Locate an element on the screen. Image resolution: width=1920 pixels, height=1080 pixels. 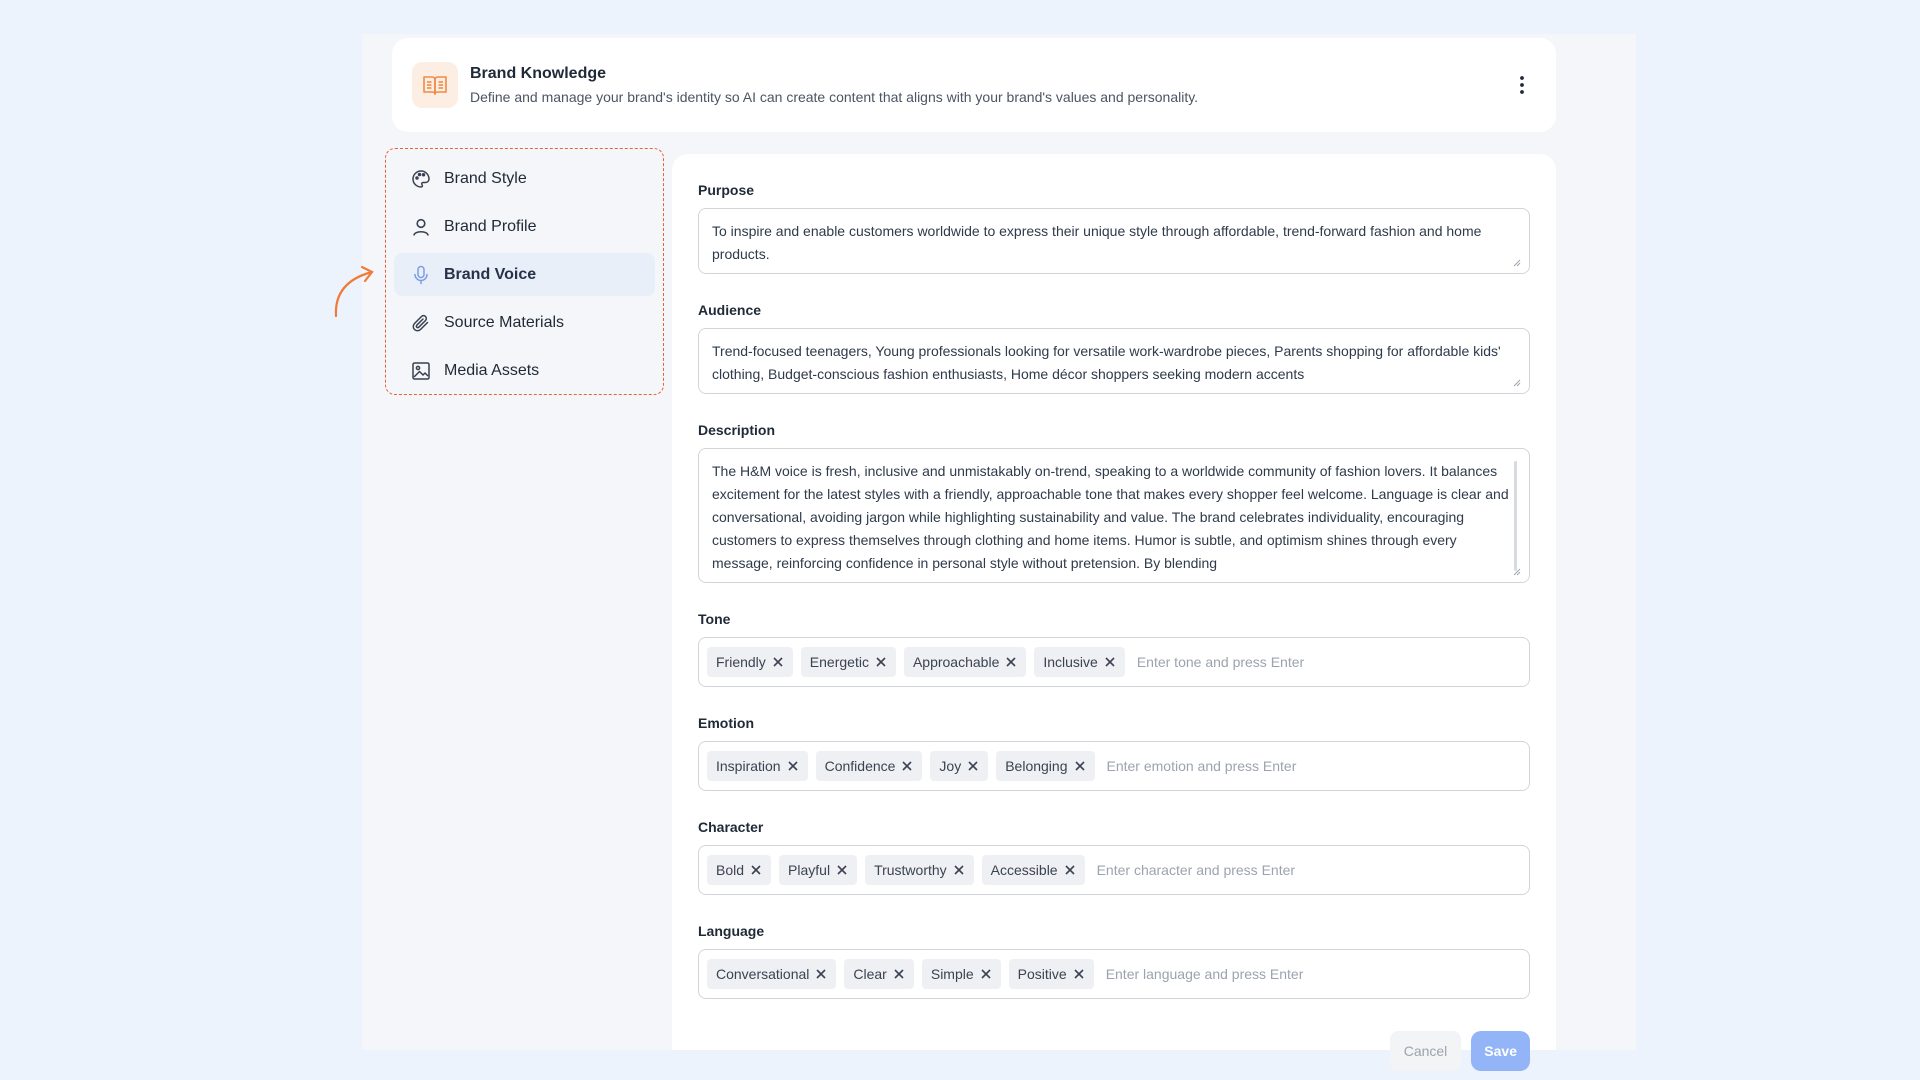
sidebar-item-brand-voice: Brand Voice is located at coordinates (524, 274).